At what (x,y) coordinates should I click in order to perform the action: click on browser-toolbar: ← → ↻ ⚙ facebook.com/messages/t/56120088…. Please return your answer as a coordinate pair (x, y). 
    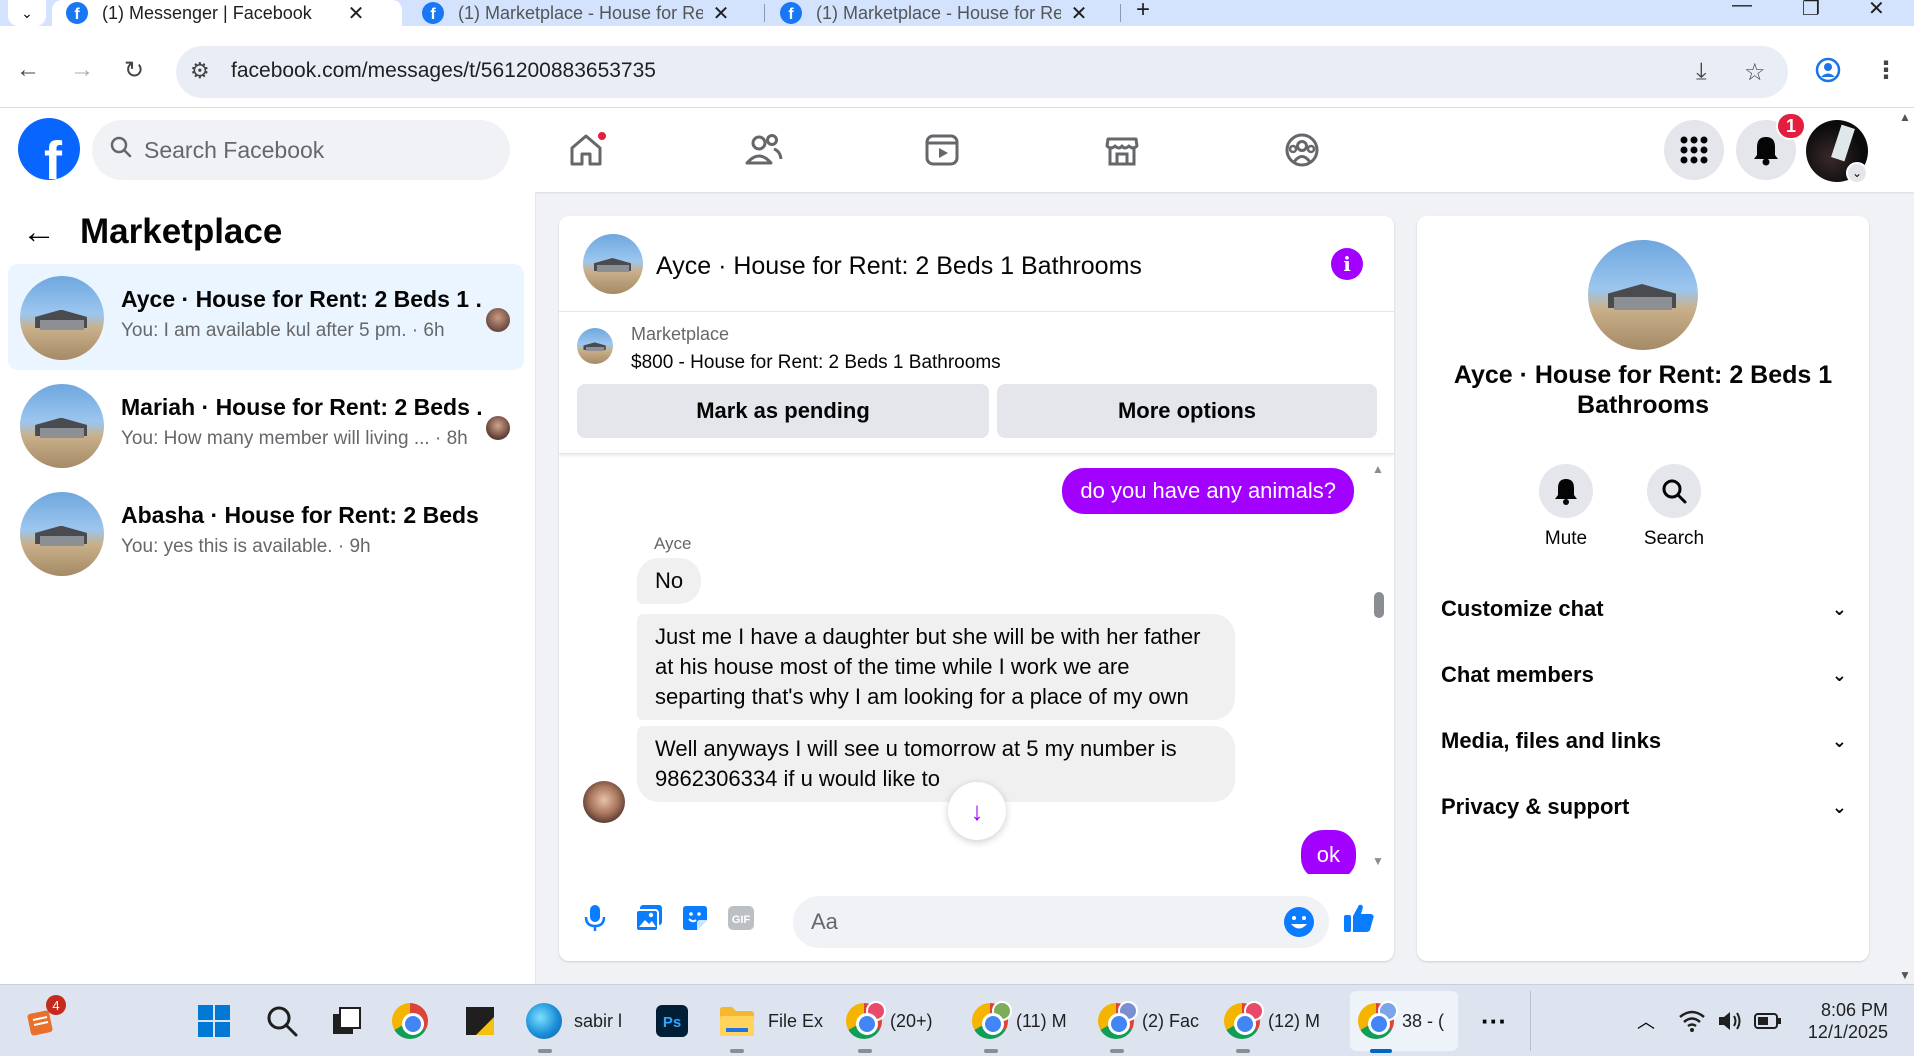
    Looking at the image, I should click on (957, 67).